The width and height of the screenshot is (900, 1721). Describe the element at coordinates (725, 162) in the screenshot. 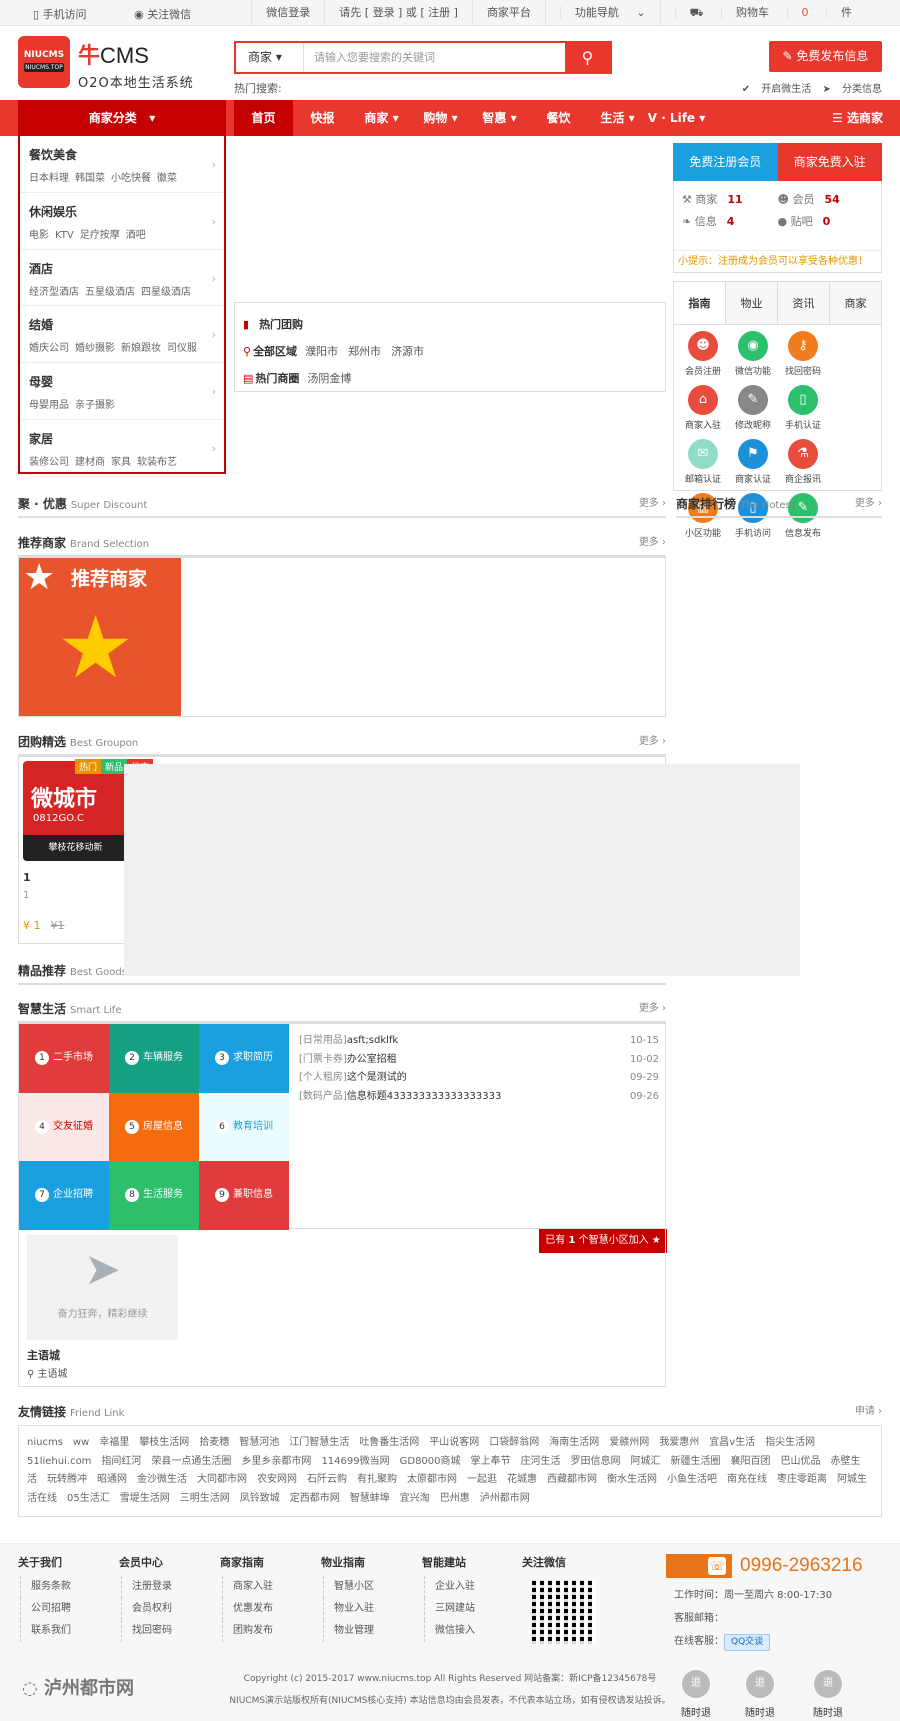

I see `register-member-button: 免费注册会员` at that location.